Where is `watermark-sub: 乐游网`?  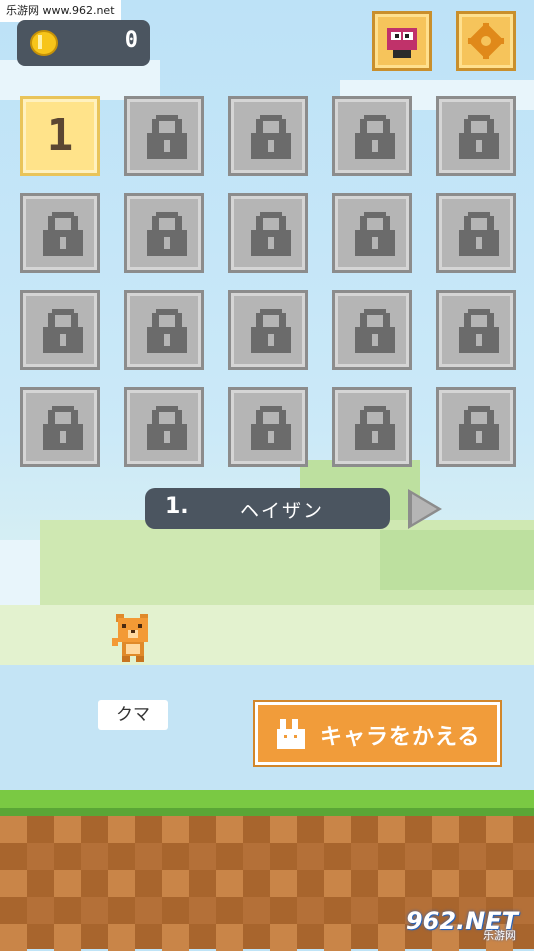
watermark-sub: 乐游网 is located at coordinates (499, 935).